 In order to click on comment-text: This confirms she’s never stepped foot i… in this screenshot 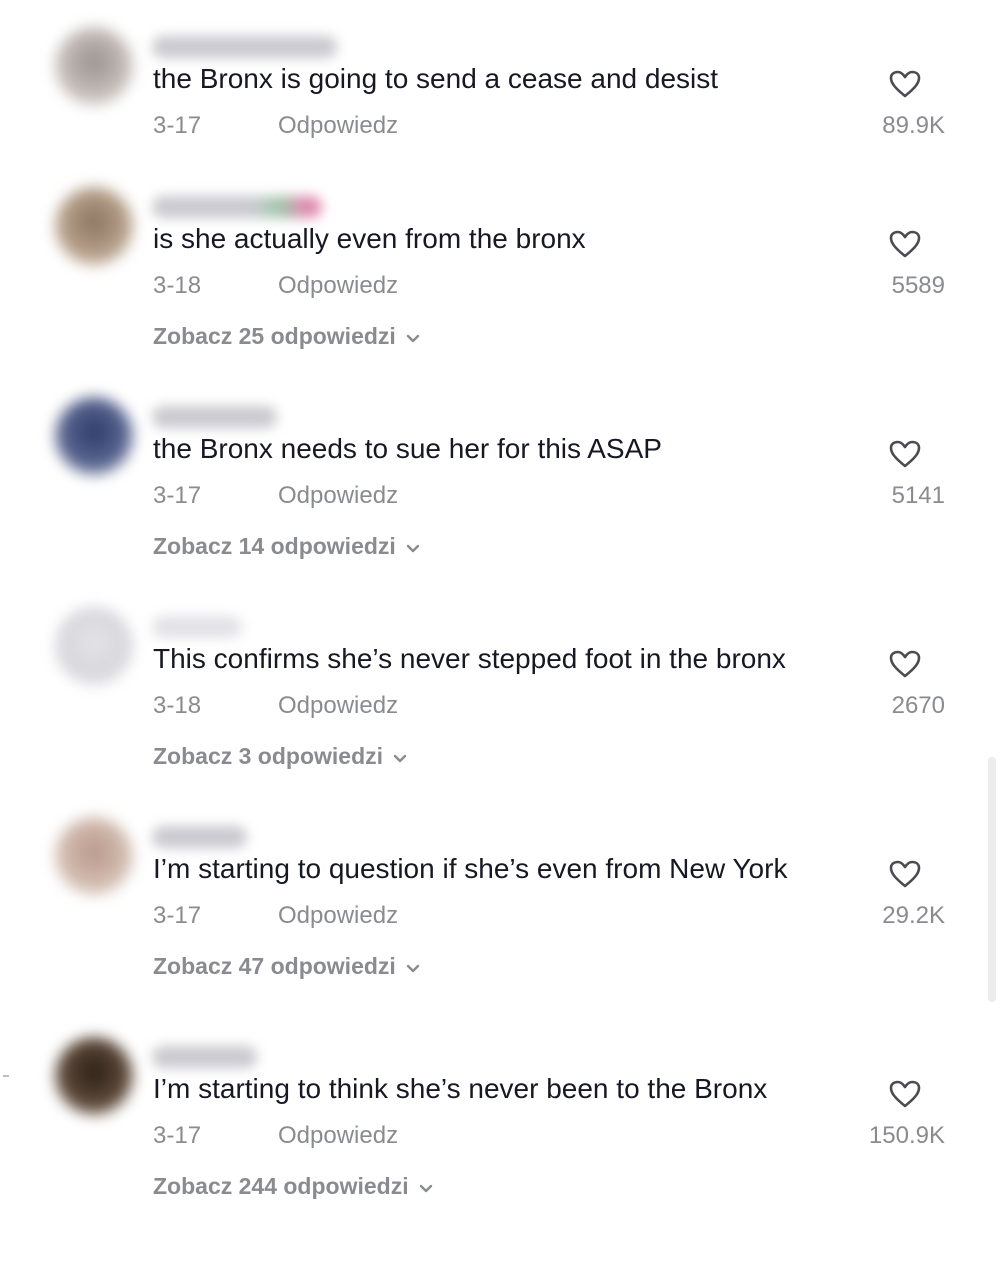, I will do `click(469, 658)`.